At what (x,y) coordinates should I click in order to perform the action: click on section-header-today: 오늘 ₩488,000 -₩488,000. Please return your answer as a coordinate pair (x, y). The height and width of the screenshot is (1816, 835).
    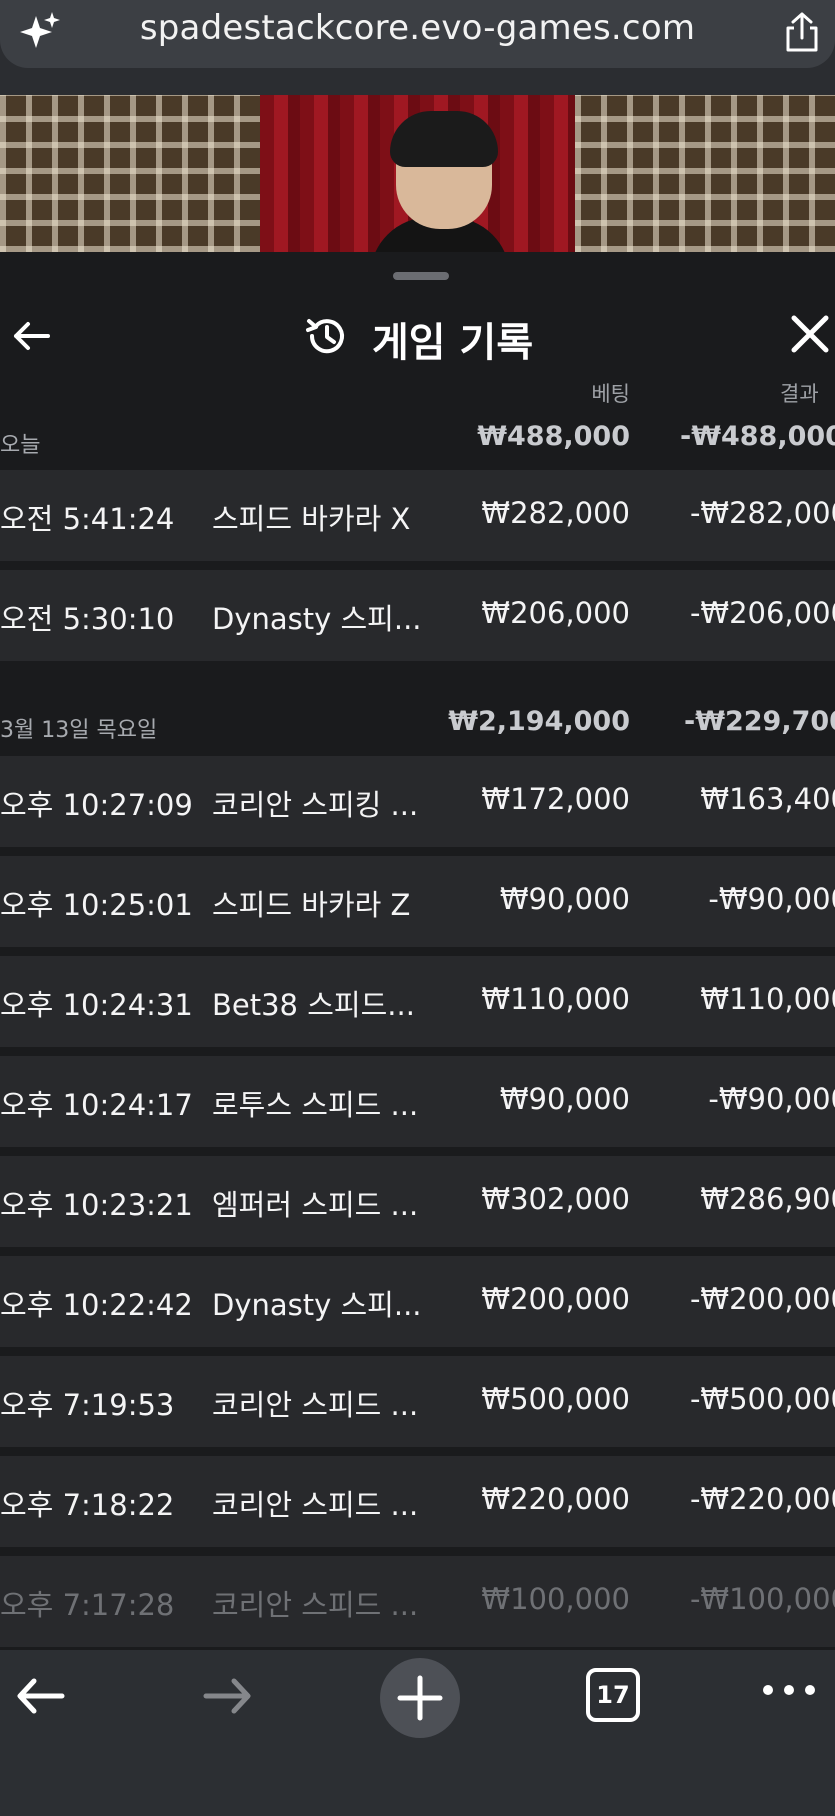
    Looking at the image, I should click on (417, 437).